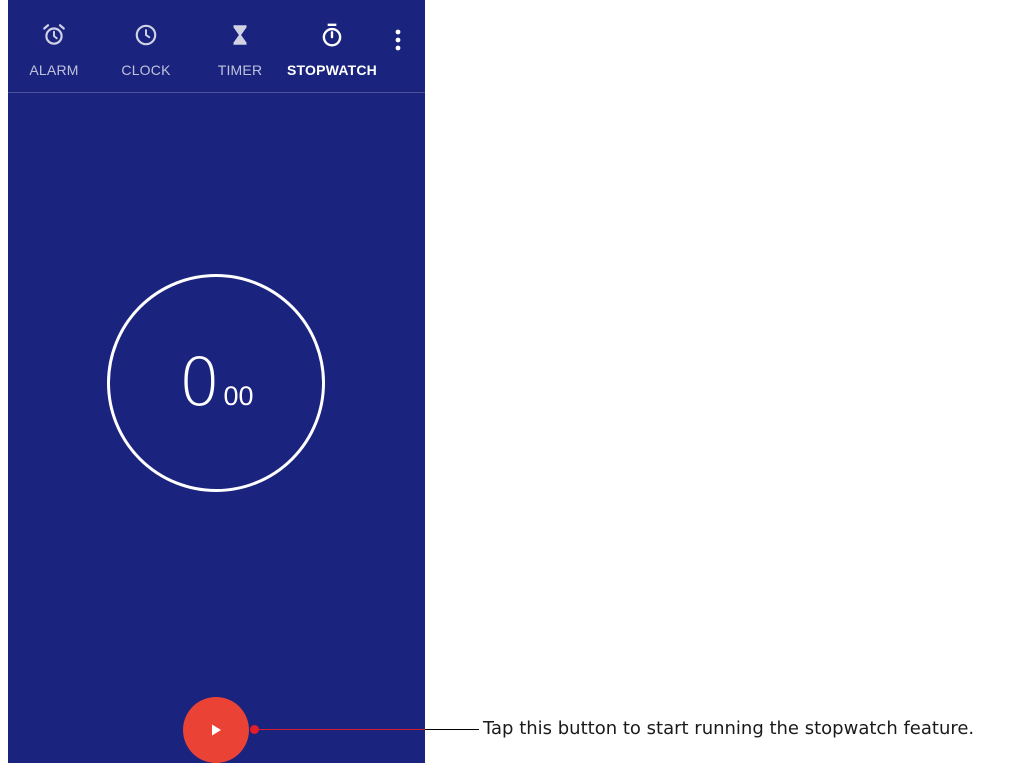 Image resolution: width=1030 pixels, height=763 pixels. I want to click on more-vert-icon, so click(398, 44).